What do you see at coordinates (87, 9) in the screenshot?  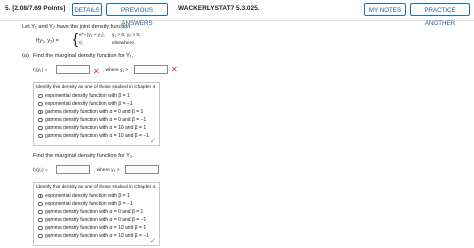 I see `details-button: DETAILS` at bounding box center [87, 9].